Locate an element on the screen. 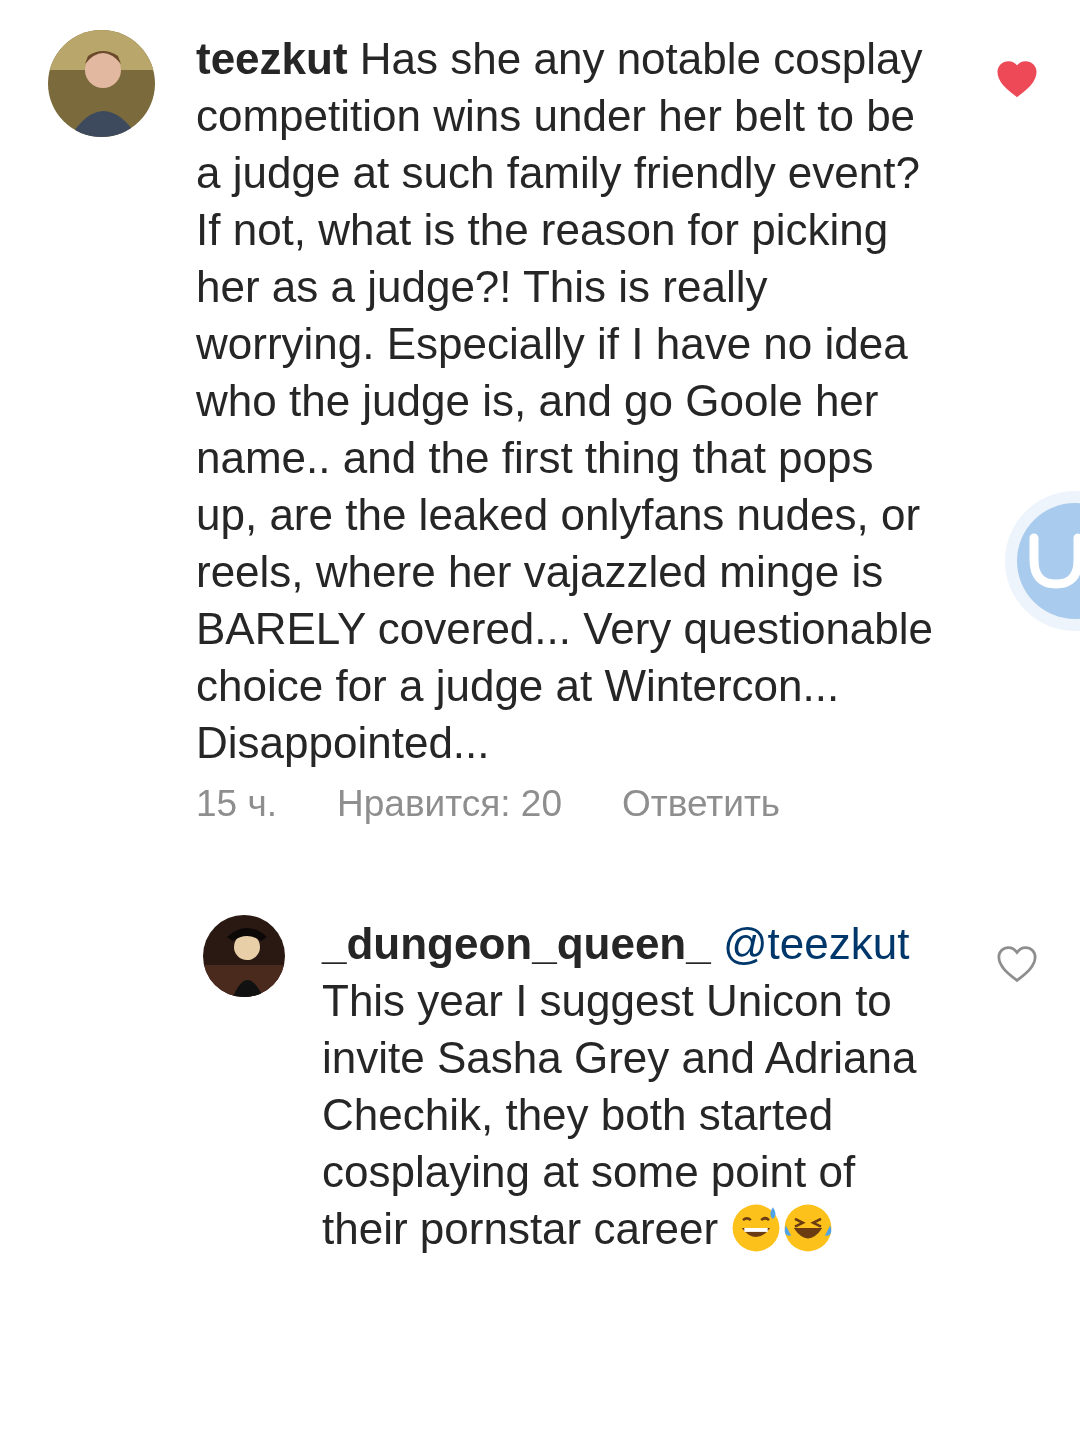 This screenshot has height=1442, width=1080. comment-text: _dungeon_queen_ @teezkut This year I suggest Unicon to invite Sasha Grey and Adriana Chechik, they both started cosplaying at some point of their pornstar career is located at coordinates (620, 1087).